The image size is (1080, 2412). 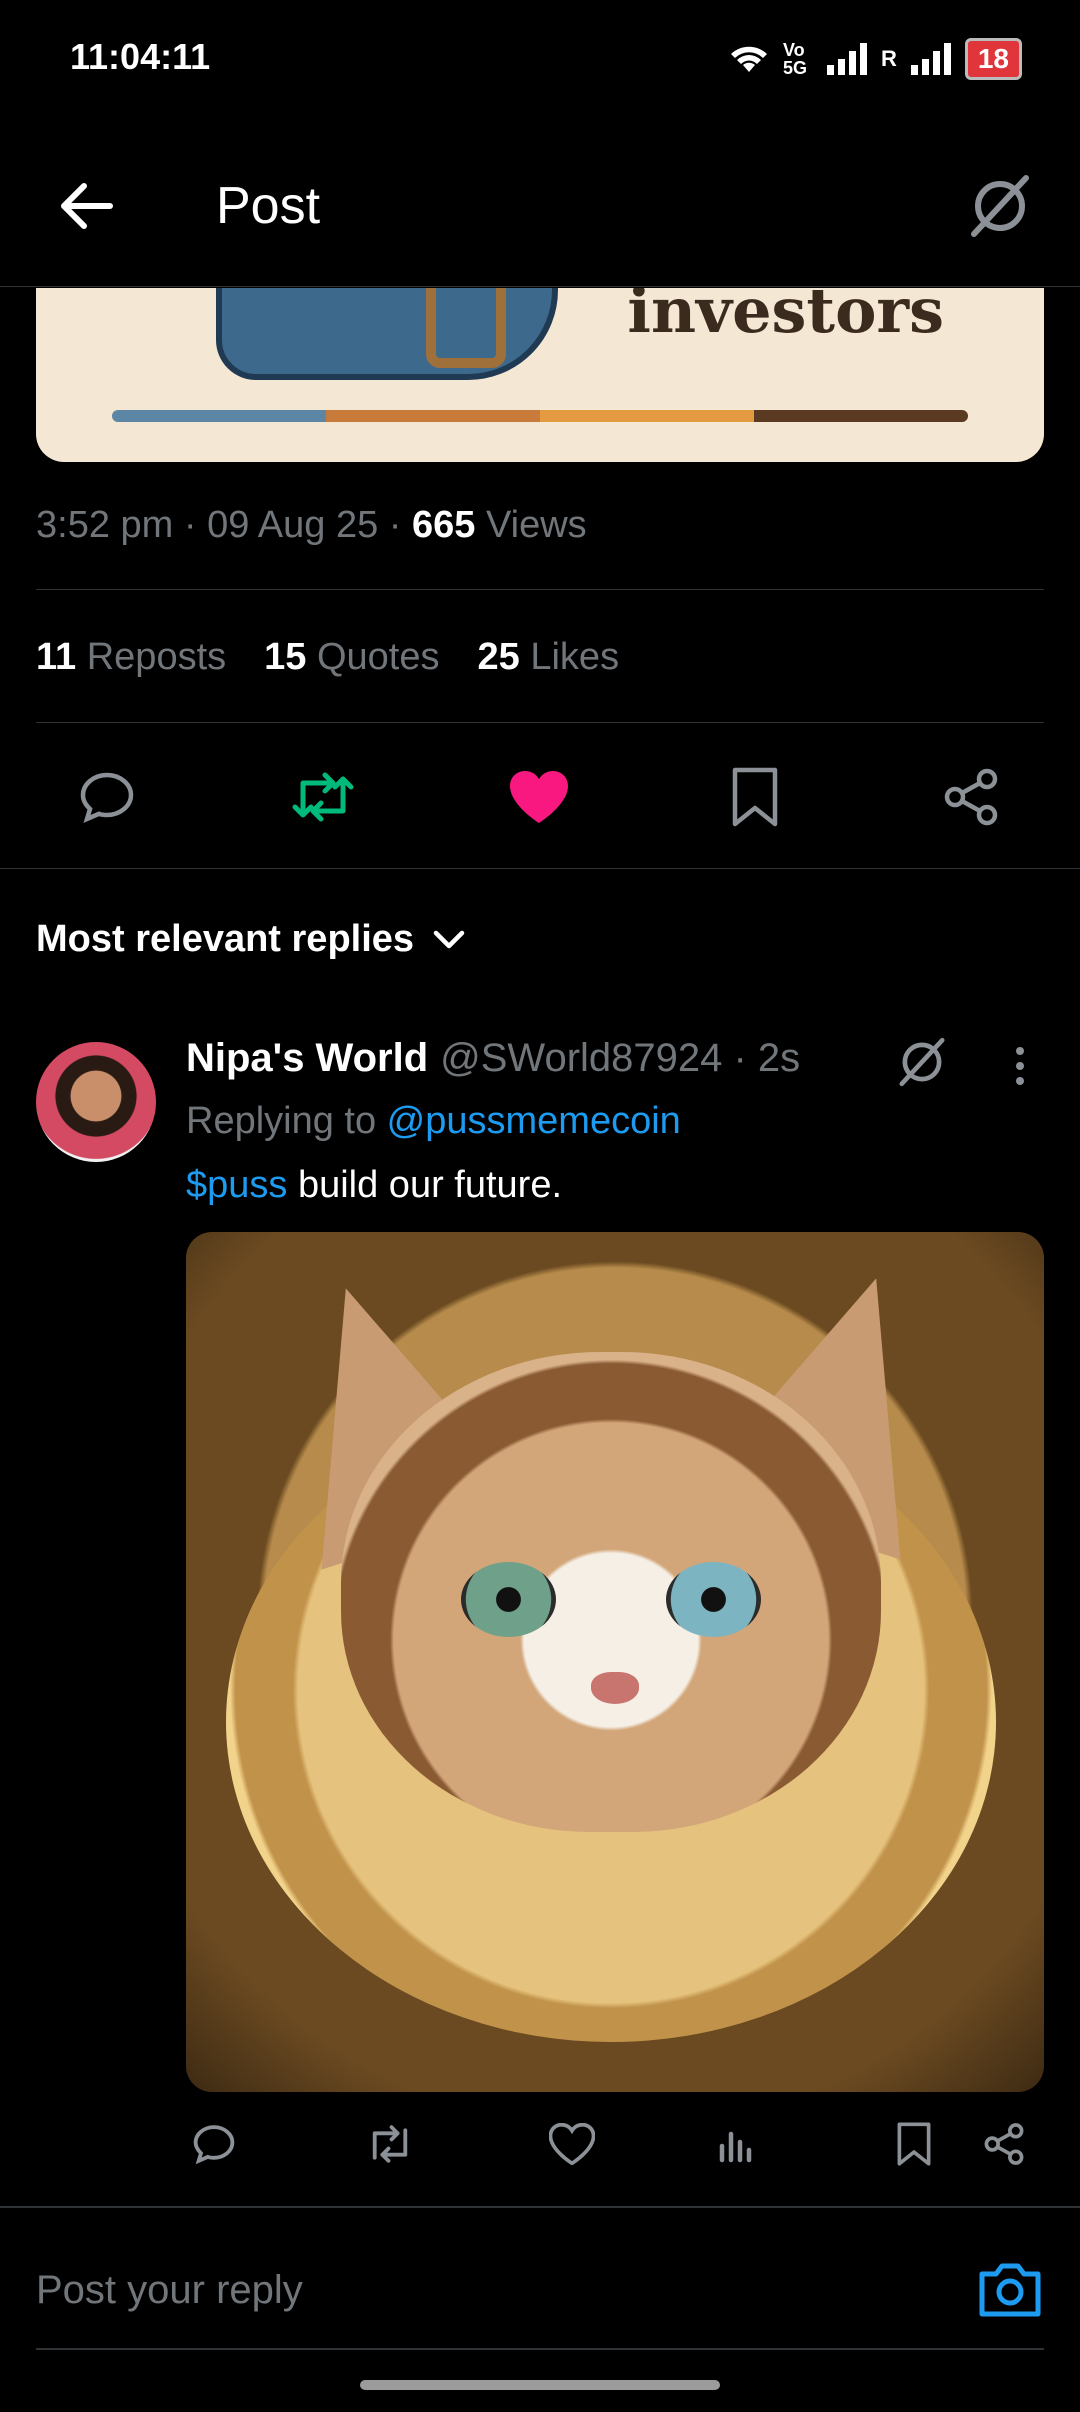 I want to click on composer-underline, so click(x=540, y=2349).